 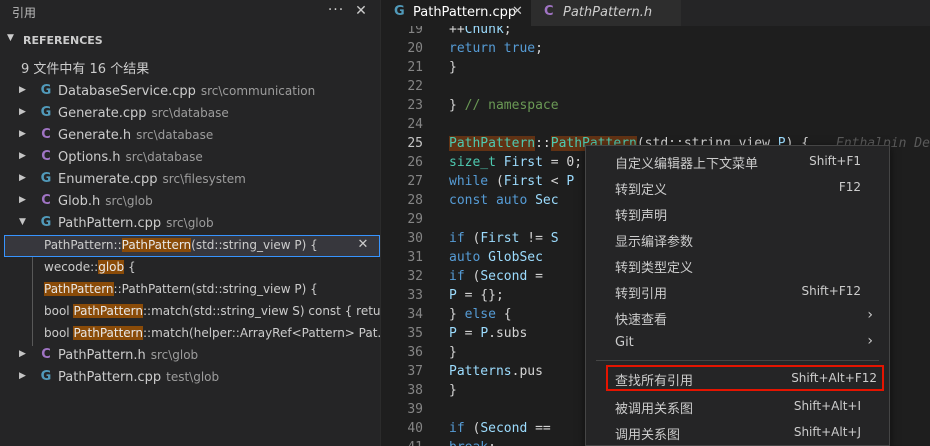 I want to click on close-icon: ✕, so click(x=361, y=11).